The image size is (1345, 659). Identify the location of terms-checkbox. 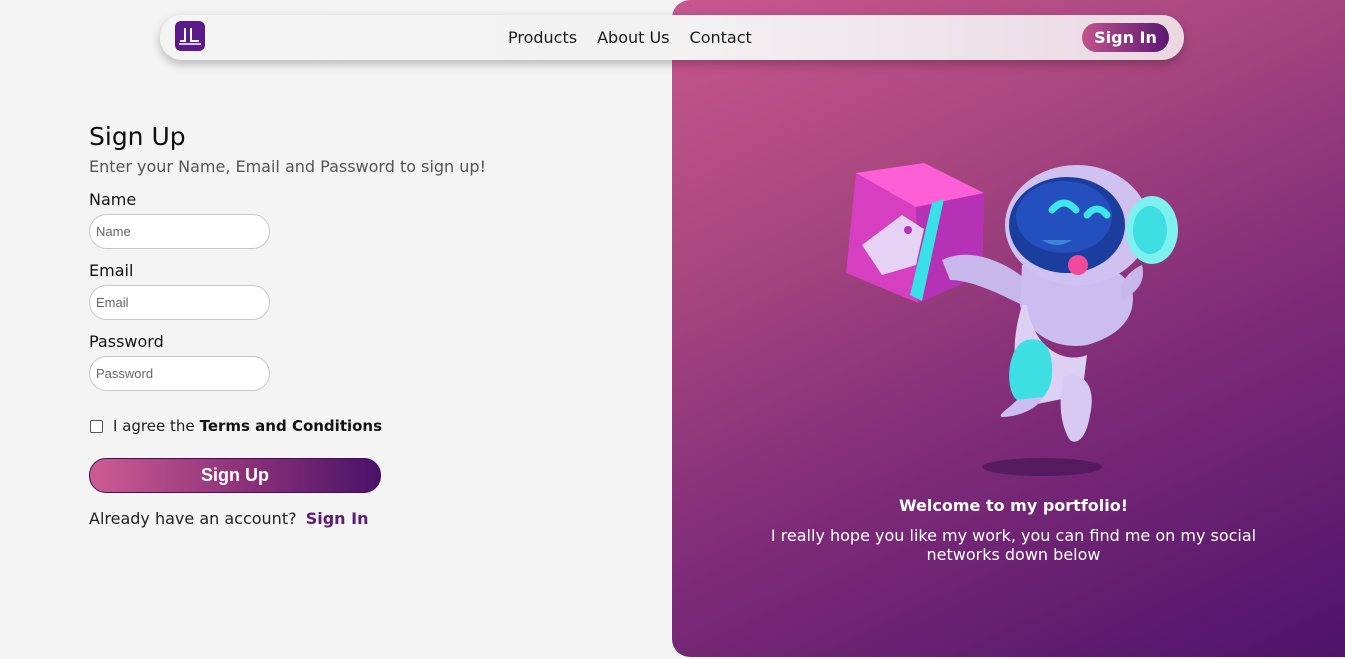
(96, 426).